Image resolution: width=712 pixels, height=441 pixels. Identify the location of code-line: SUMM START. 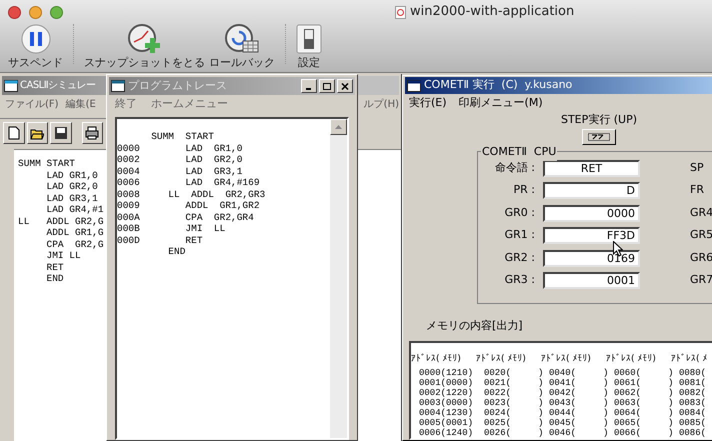
(182, 136).